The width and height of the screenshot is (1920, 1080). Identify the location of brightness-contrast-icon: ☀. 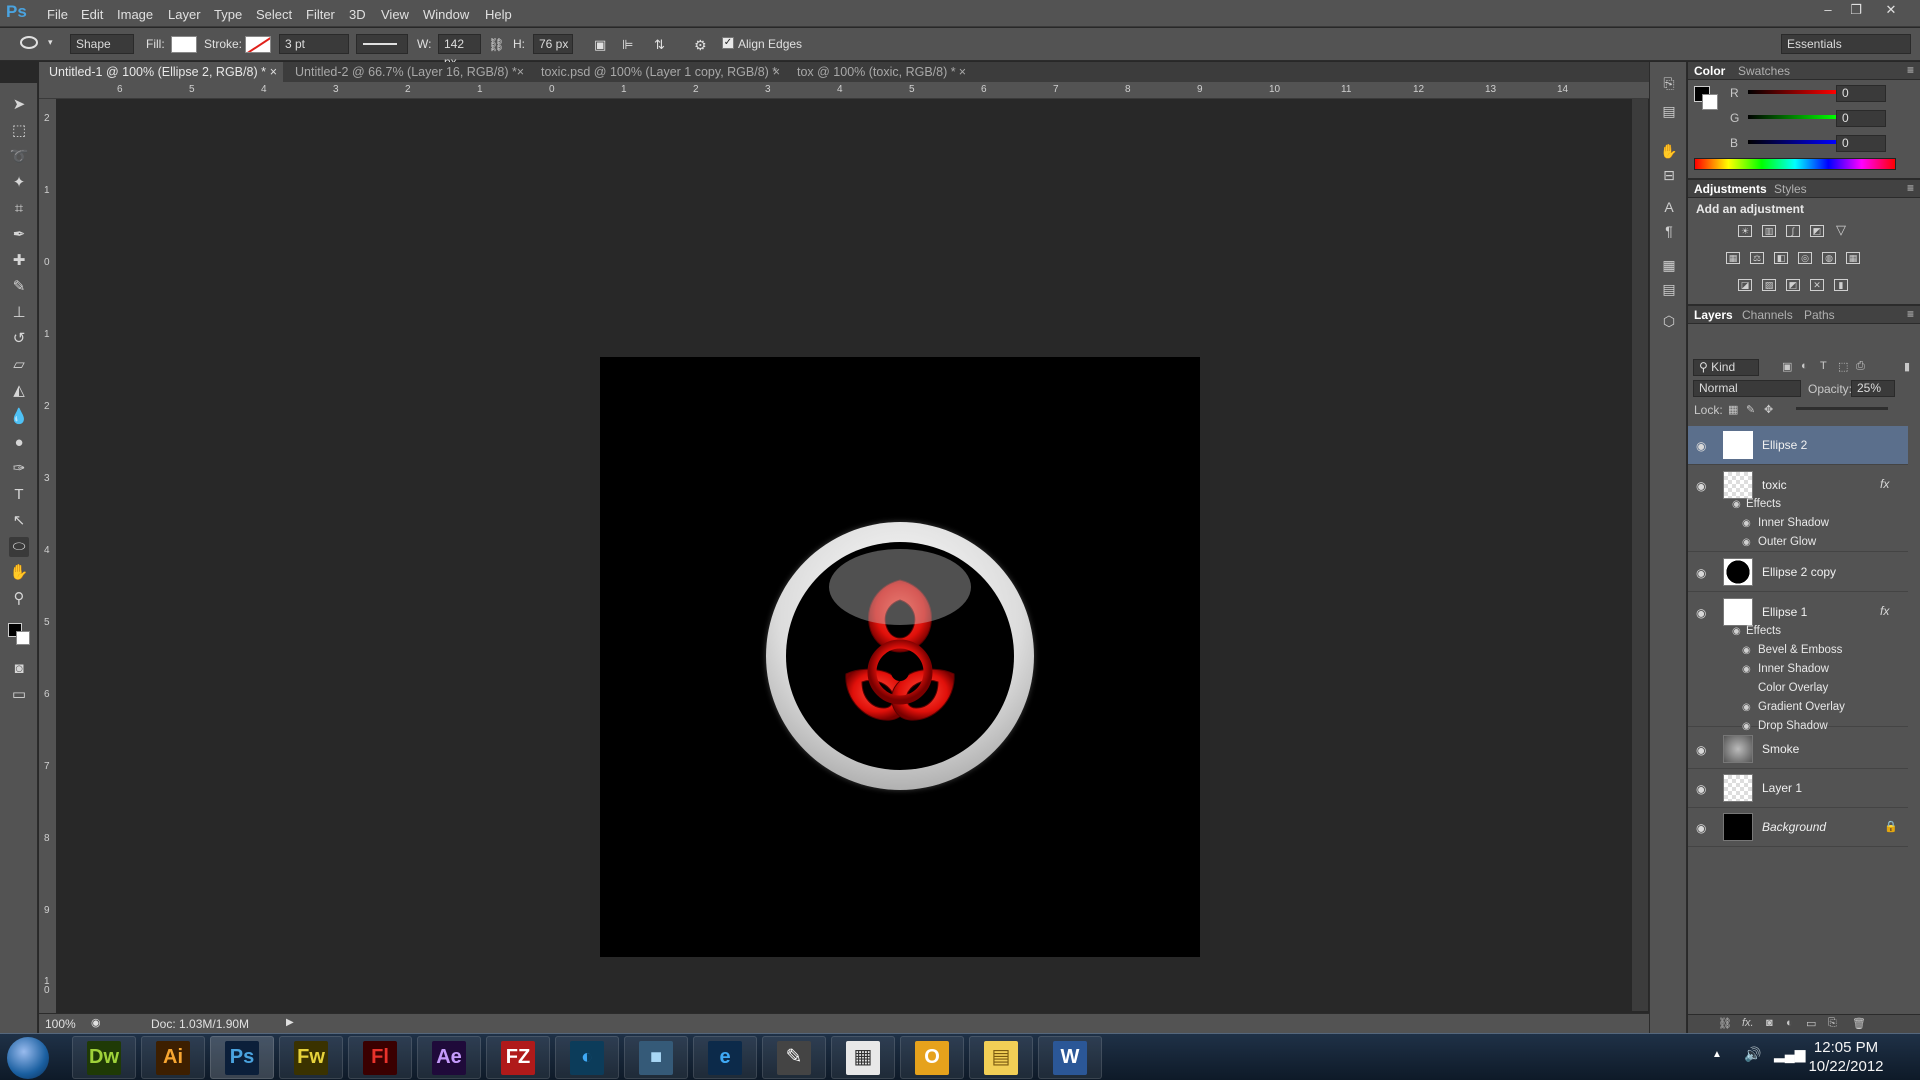
(1745, 231).